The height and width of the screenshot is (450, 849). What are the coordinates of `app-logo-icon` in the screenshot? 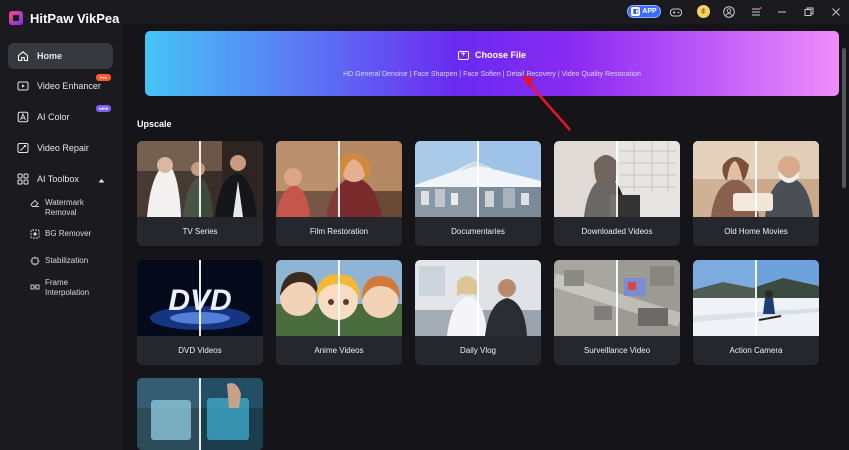 It's located at (16, 18).